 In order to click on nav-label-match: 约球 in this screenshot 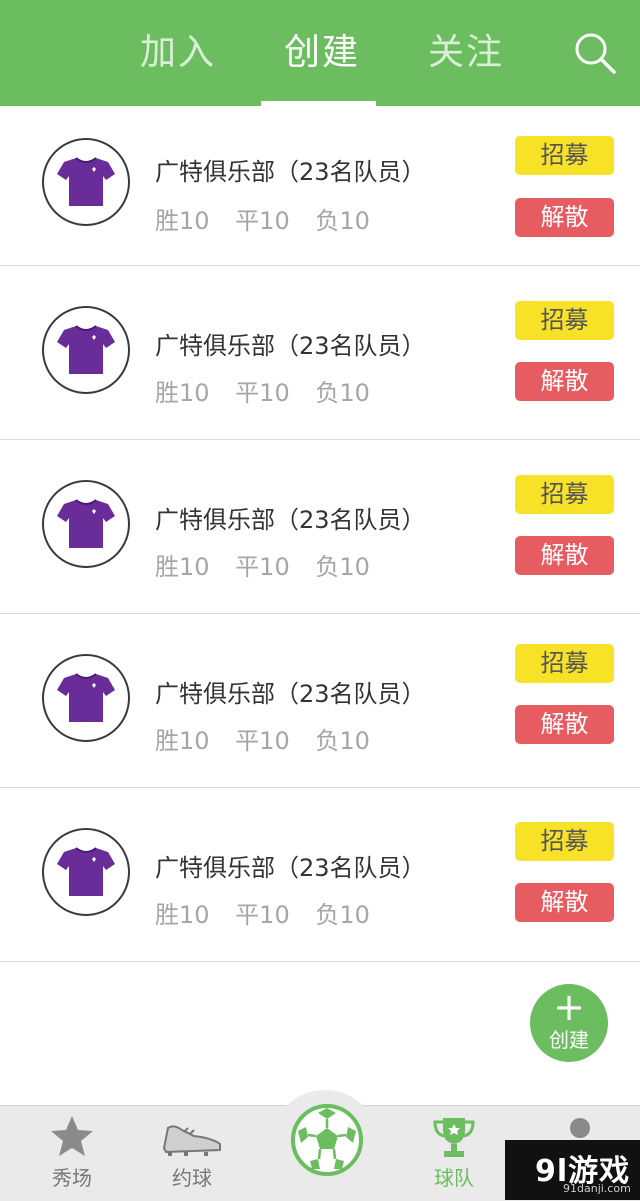, I will do `click(192, 1178)`.